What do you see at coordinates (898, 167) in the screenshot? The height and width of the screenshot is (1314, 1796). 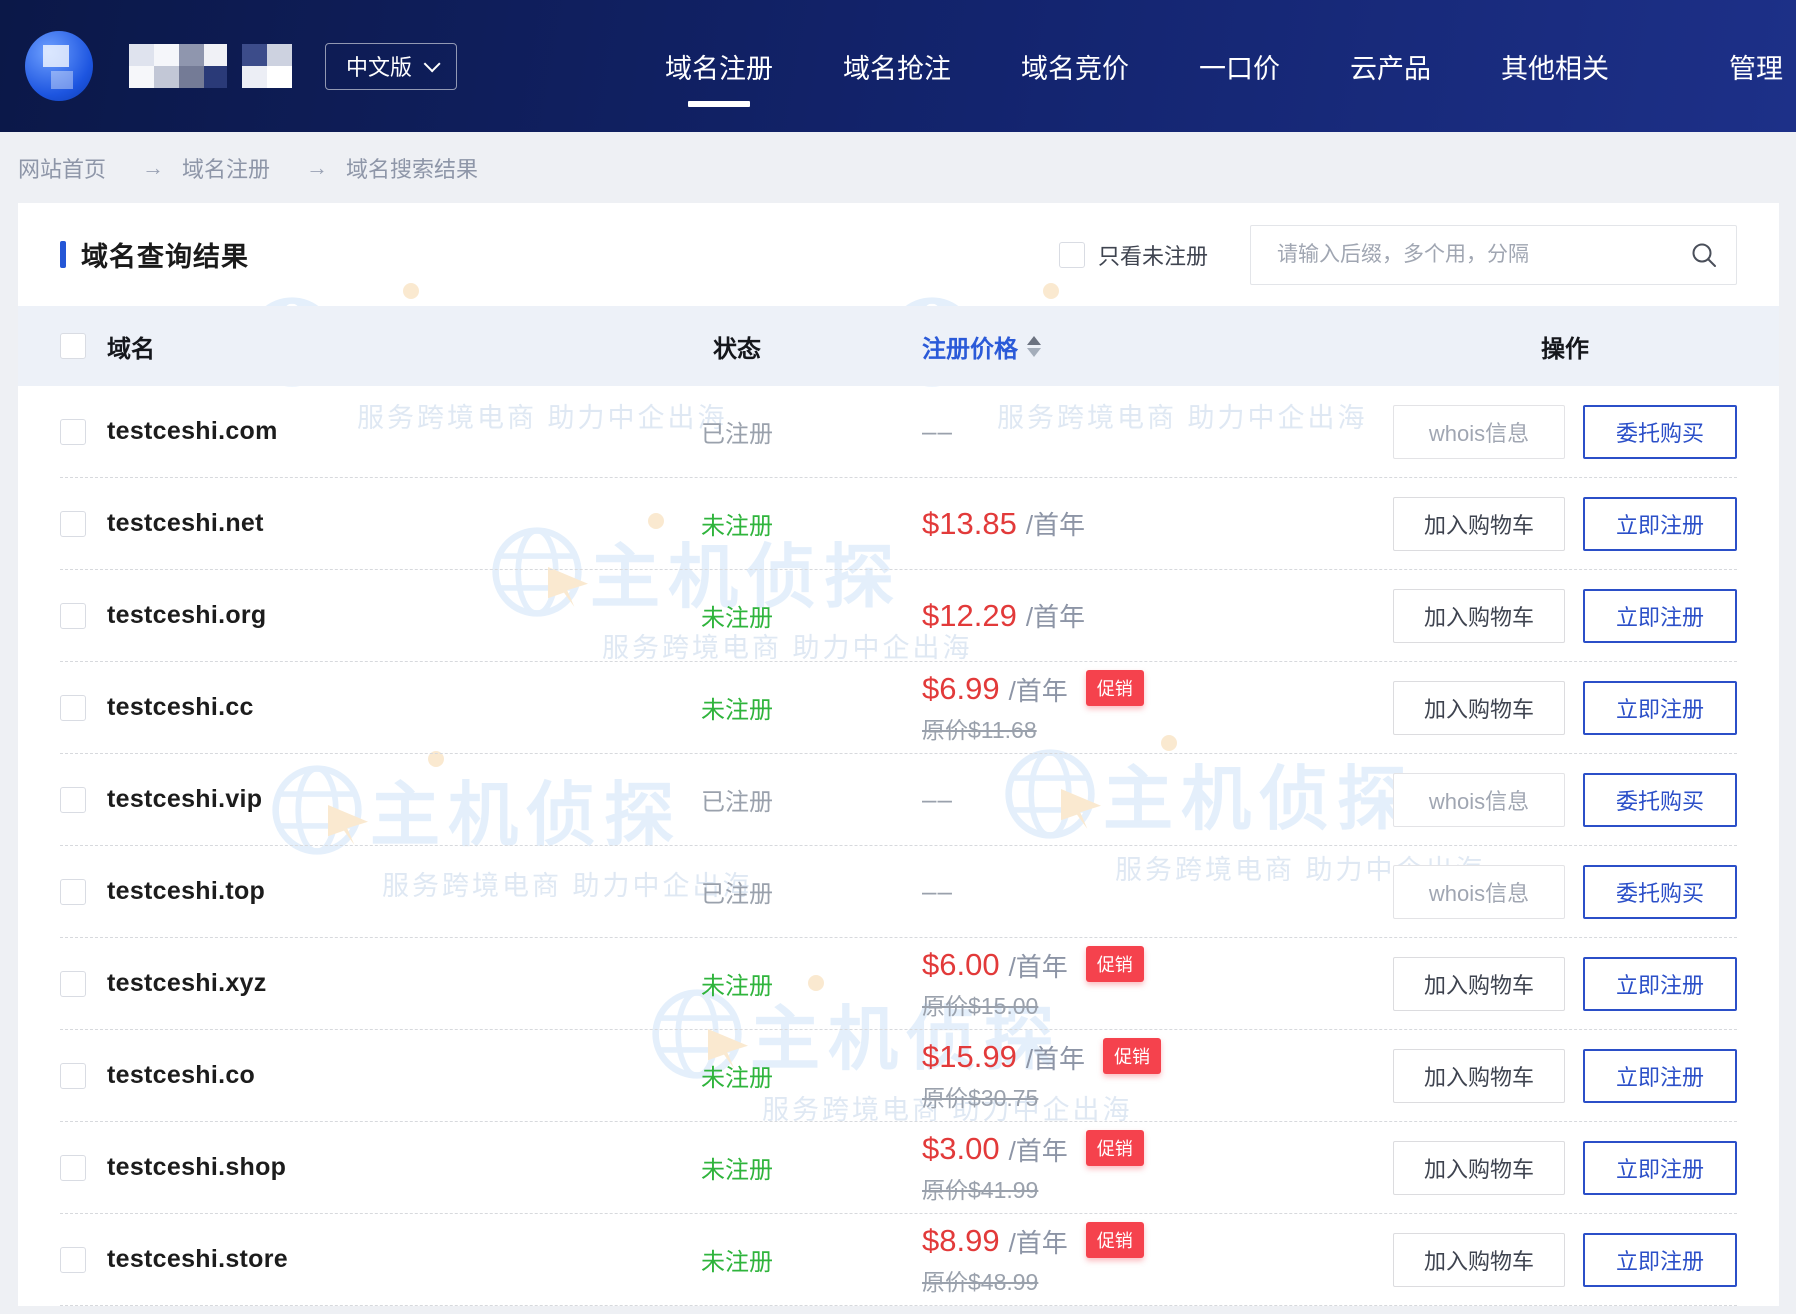 I see `breadcrumb: 网站首页 → 域名注册 → 域名搜索结果` at bounding box center [898, 167].